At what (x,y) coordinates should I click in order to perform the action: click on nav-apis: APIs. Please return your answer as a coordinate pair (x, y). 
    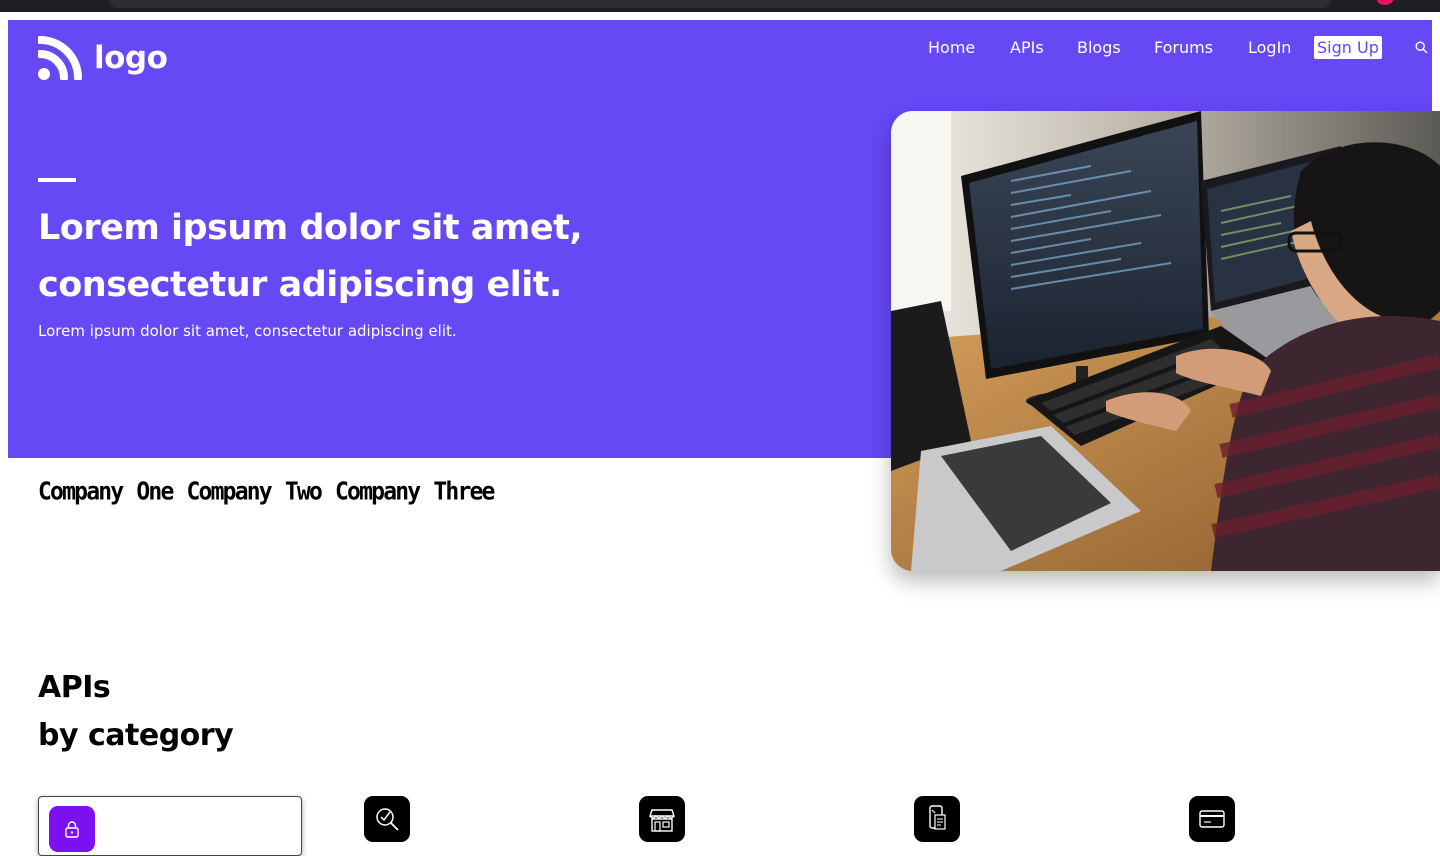
    Looking at the image, I should click on (1027, 47).